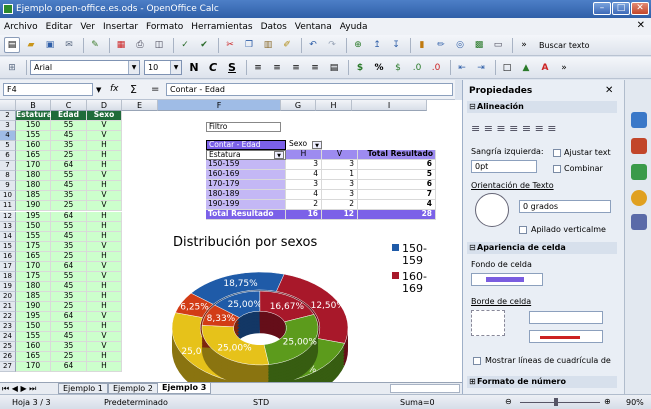 The image size is (651, 409). What do you see at coordinates (507, 279) in the screenshot?
I see `background-color-dropdown` at bounding box center [507, 279].